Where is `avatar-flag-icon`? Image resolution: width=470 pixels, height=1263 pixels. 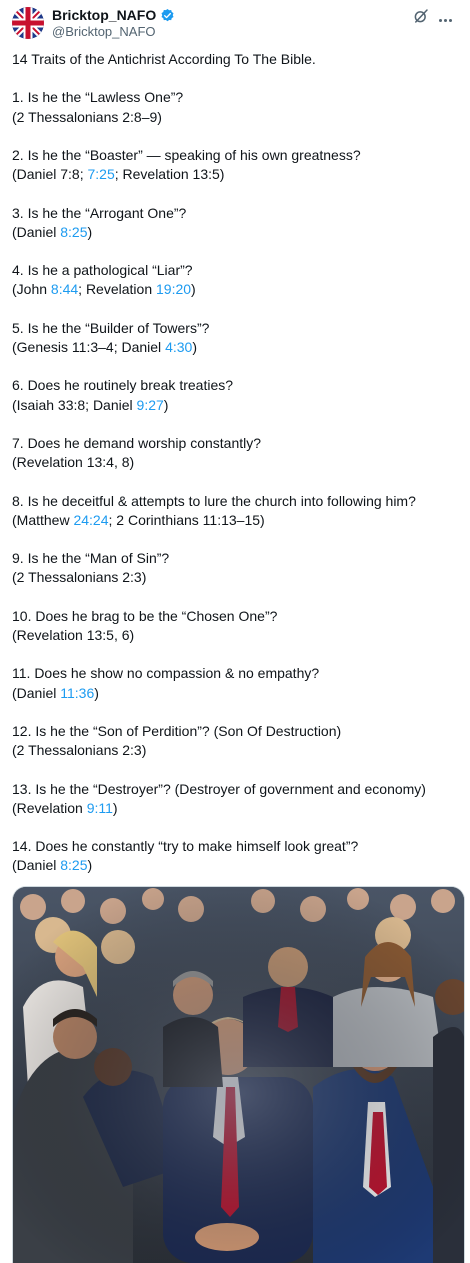 avatar-flag-icon is located at coordinates (28, 23).